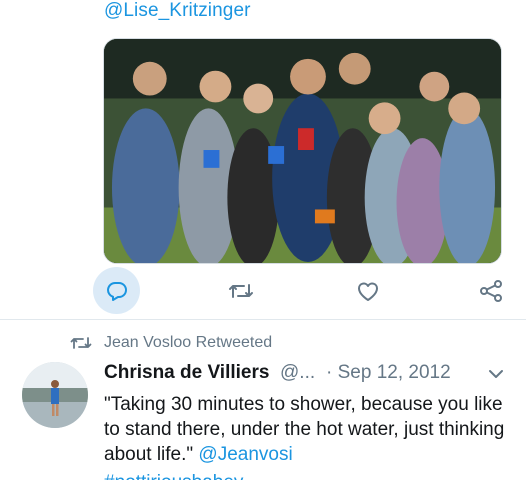 This screenshot has height=480, width=526. I want to click on retweet-small-icon, so click(81, 343).